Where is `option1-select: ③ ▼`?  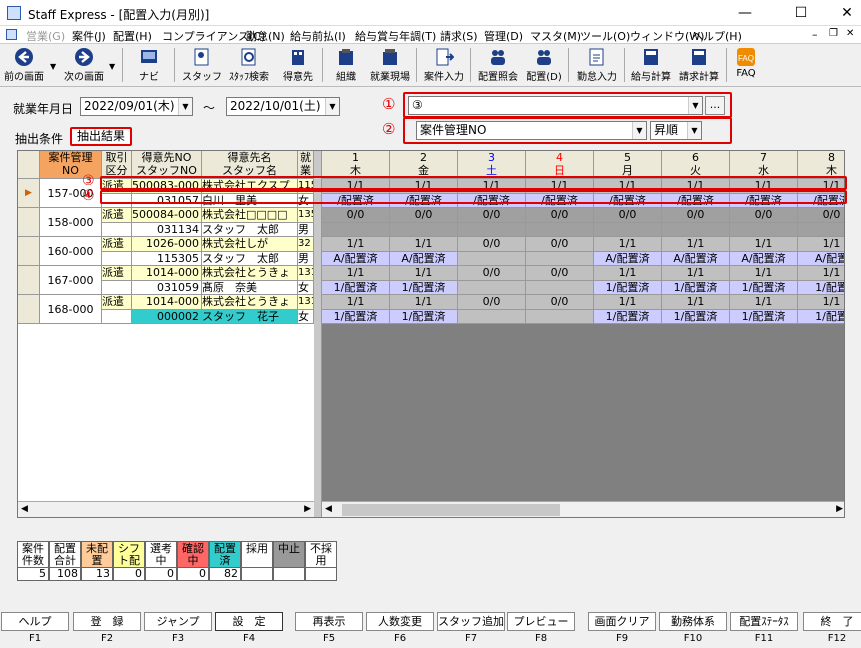
option1-select: ③ ▼ is located at coordinates (555, 105).